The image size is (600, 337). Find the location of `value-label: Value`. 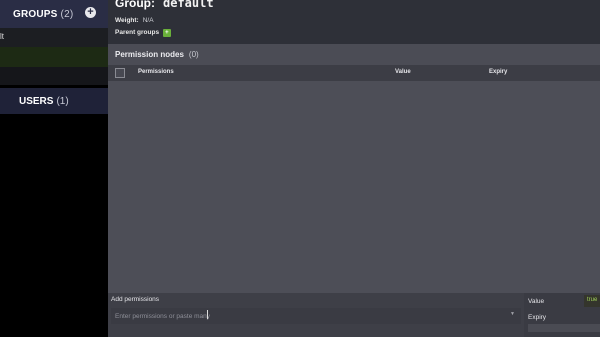

value-label: Value is located at coordinates (536, 301).